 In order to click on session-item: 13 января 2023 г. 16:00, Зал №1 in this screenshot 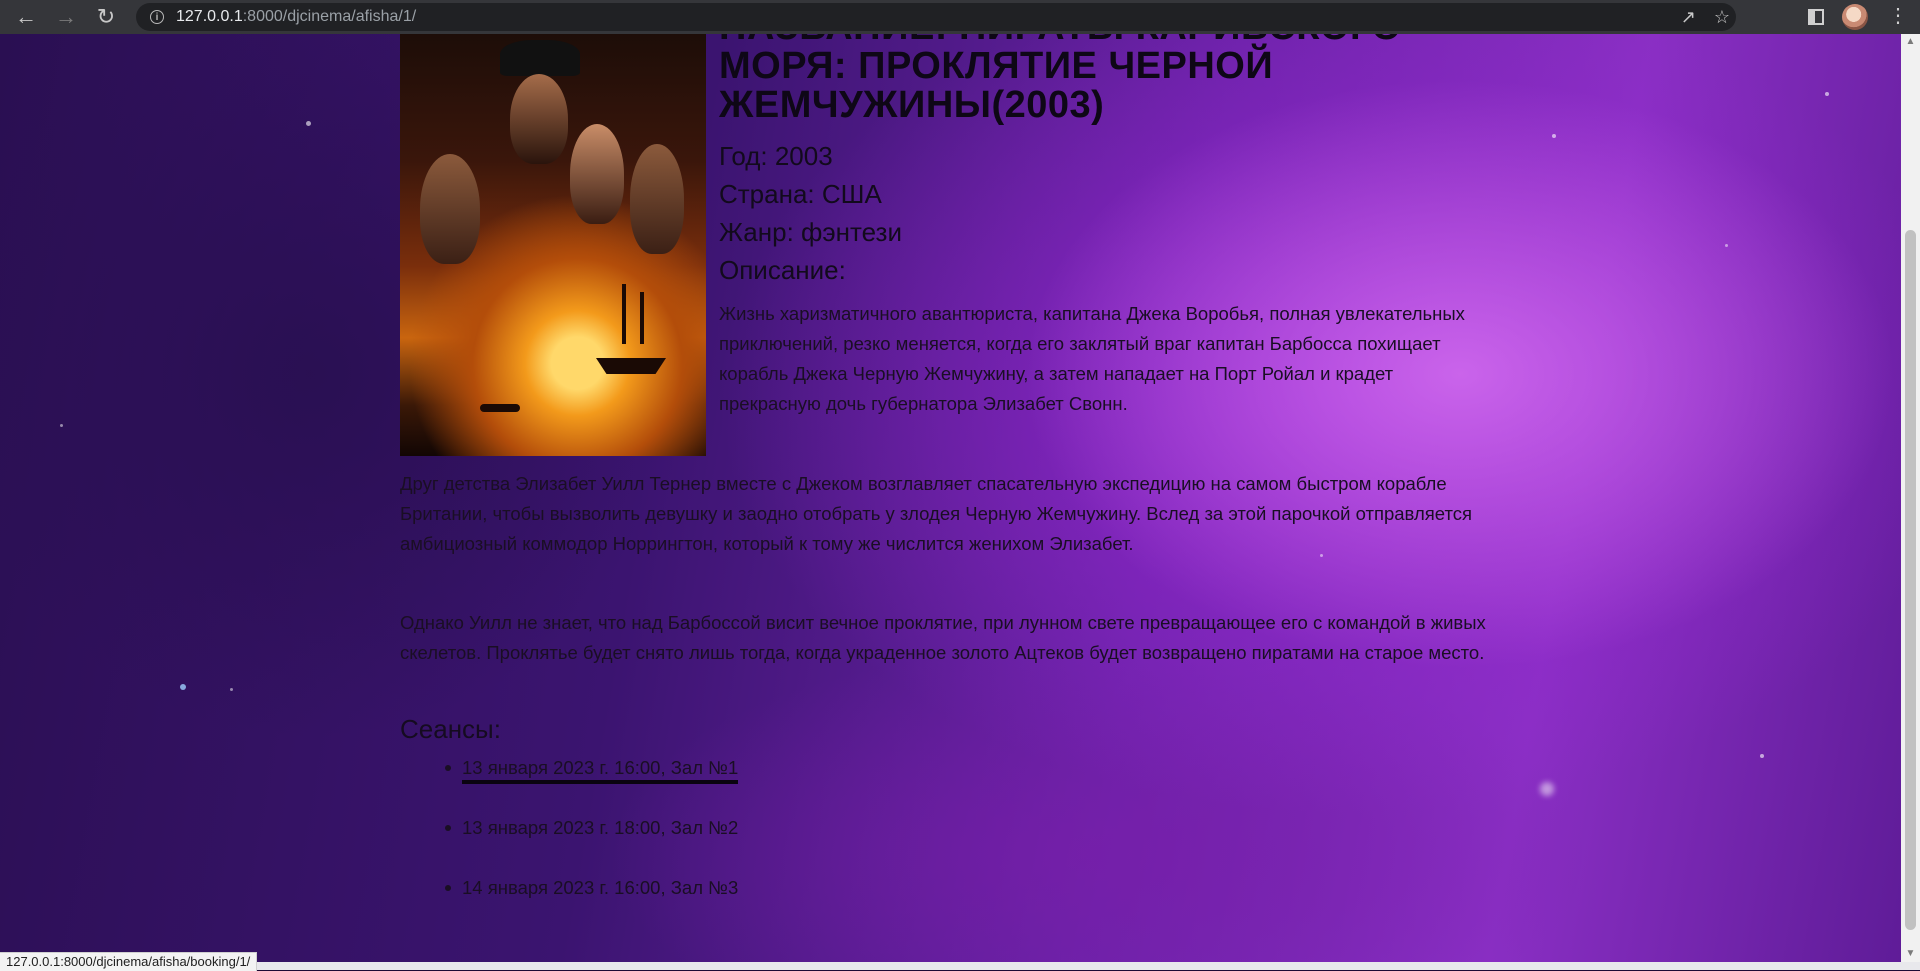, I will do `click(592, 786)`.